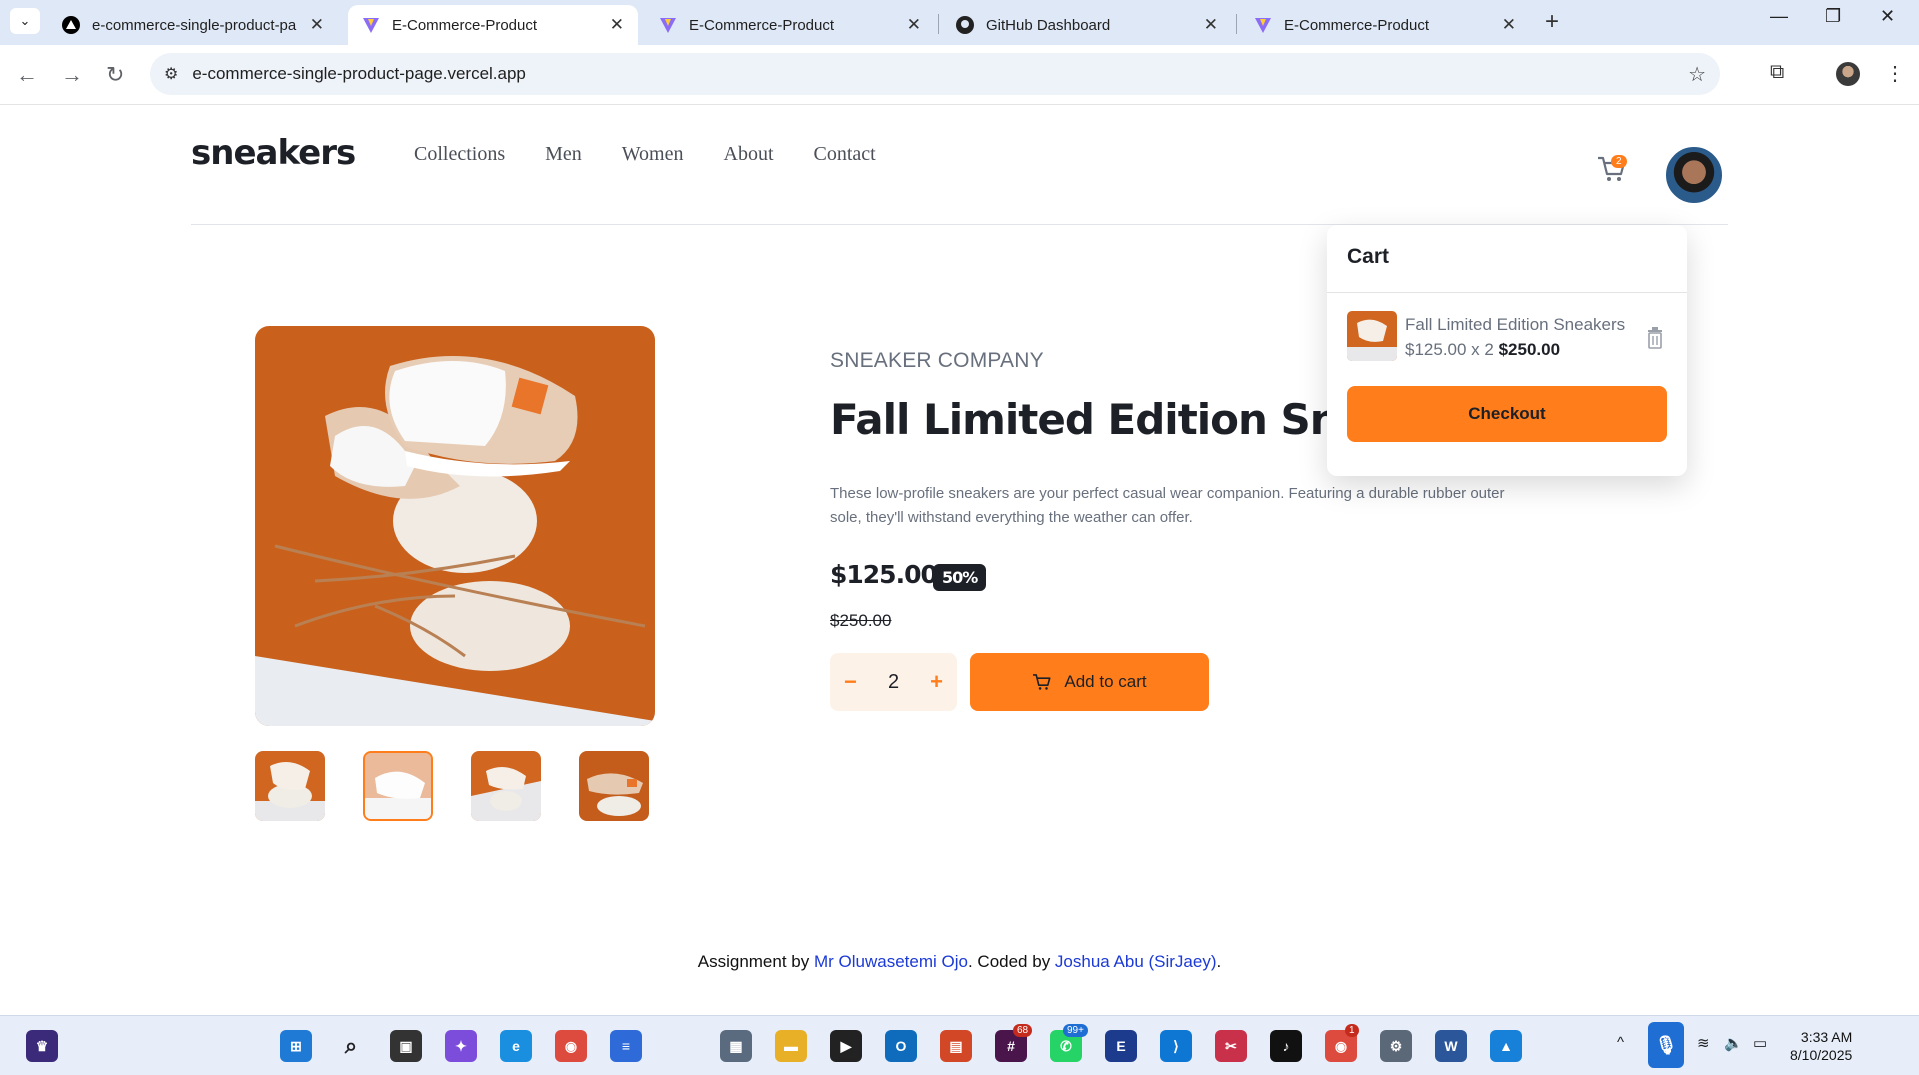 The image size is (1919, 1075). Describe the element at coordinates (1733, 1043) in the screenshot. I see `volume-icon: 🔈` at that location.